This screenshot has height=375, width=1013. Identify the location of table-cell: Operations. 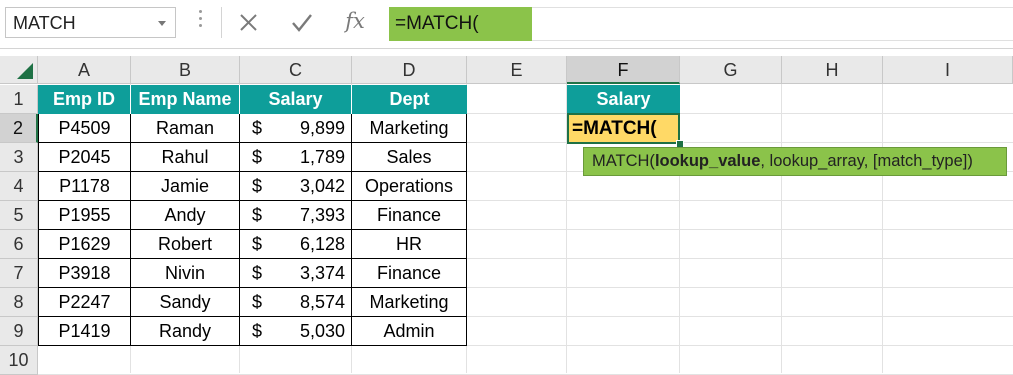
(409, 186).